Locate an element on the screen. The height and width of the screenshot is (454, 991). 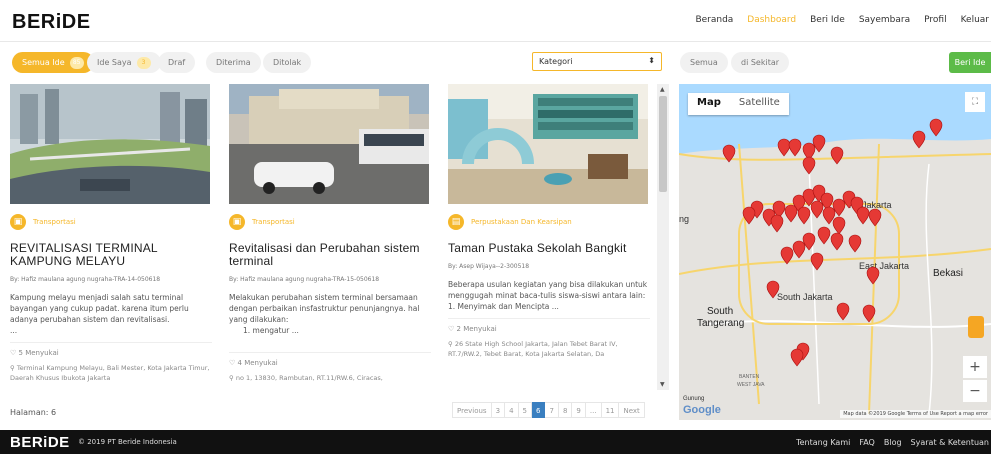
cards-scrollbar: ▲ ▼ is located at coordinates (663, 237).